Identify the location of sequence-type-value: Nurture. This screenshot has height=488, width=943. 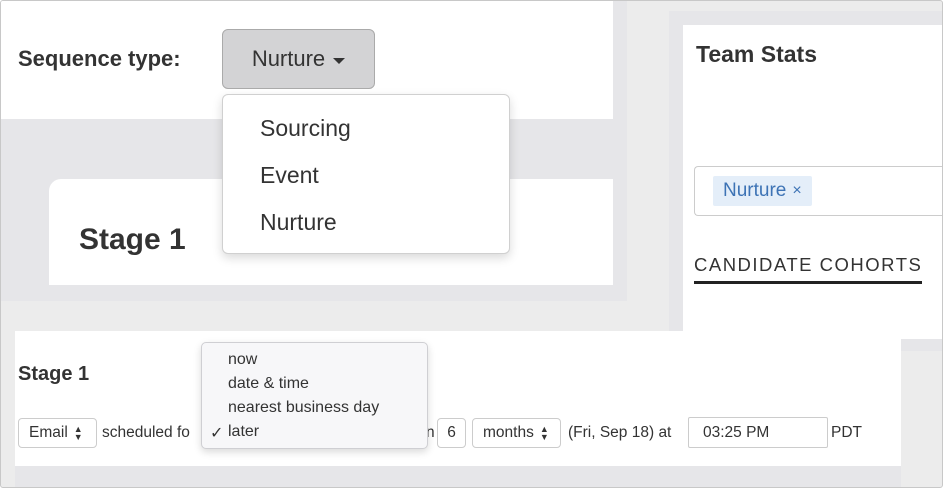
(288, 58).